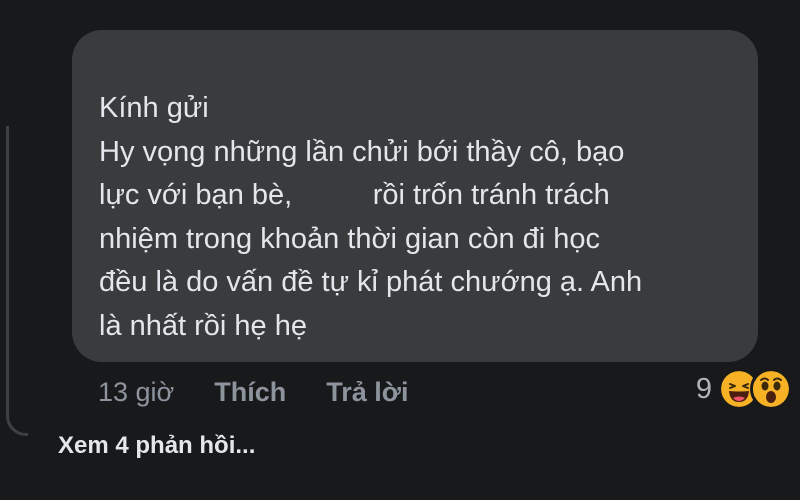  Describe the element at coordinates (771, 389) in the screenshot. I see `wow-icon` at that location.